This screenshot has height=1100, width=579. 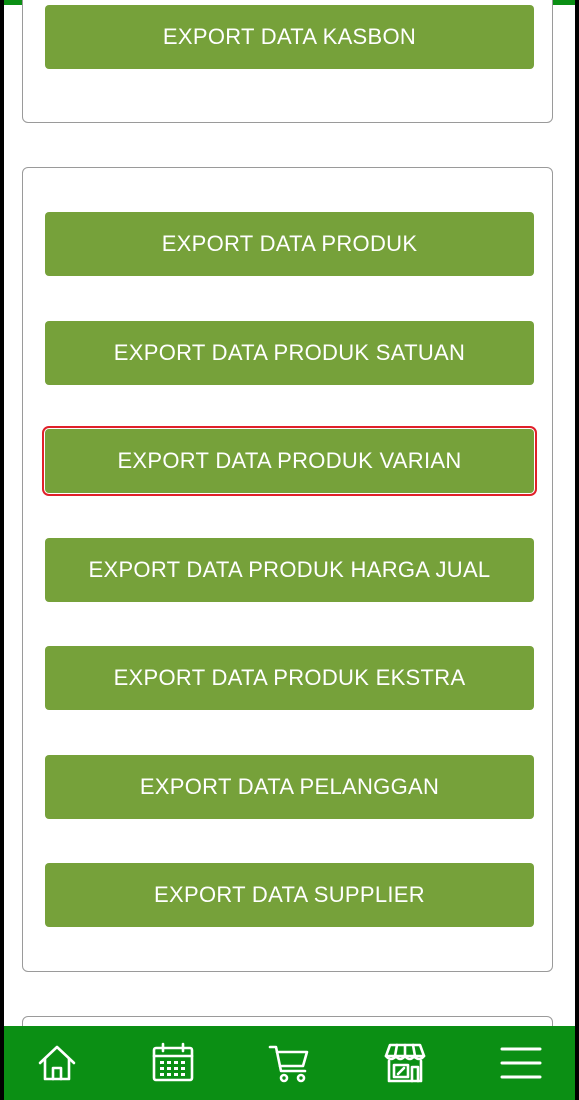 I want to click on export-supplier-button: EXPORT DATA SUPPLIER, so click(x=289, y=895).